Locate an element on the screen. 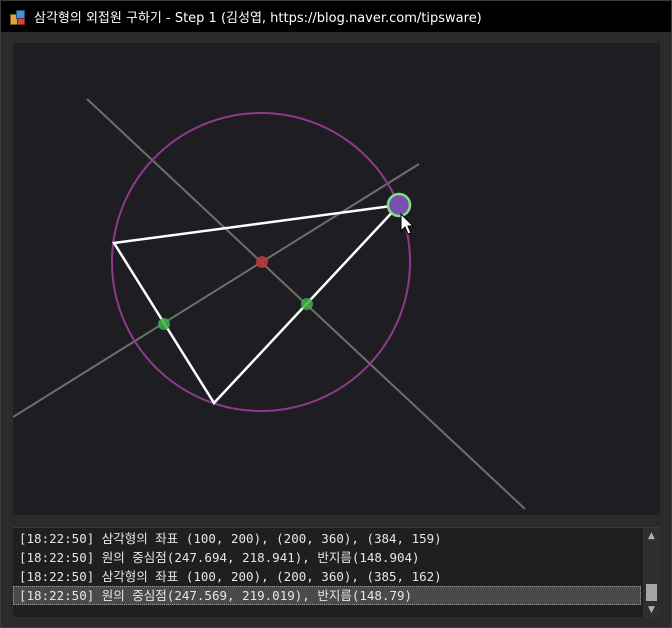 This screenshot has height=628, width=672. midpoint-bc is located at coordinates (307, 304).